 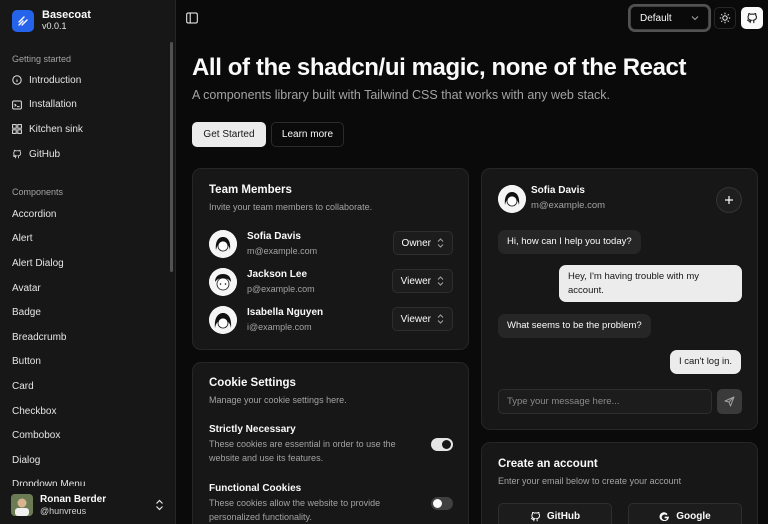 I want to click on sidebar-item-label: Badge, so click(x=26, y=313).